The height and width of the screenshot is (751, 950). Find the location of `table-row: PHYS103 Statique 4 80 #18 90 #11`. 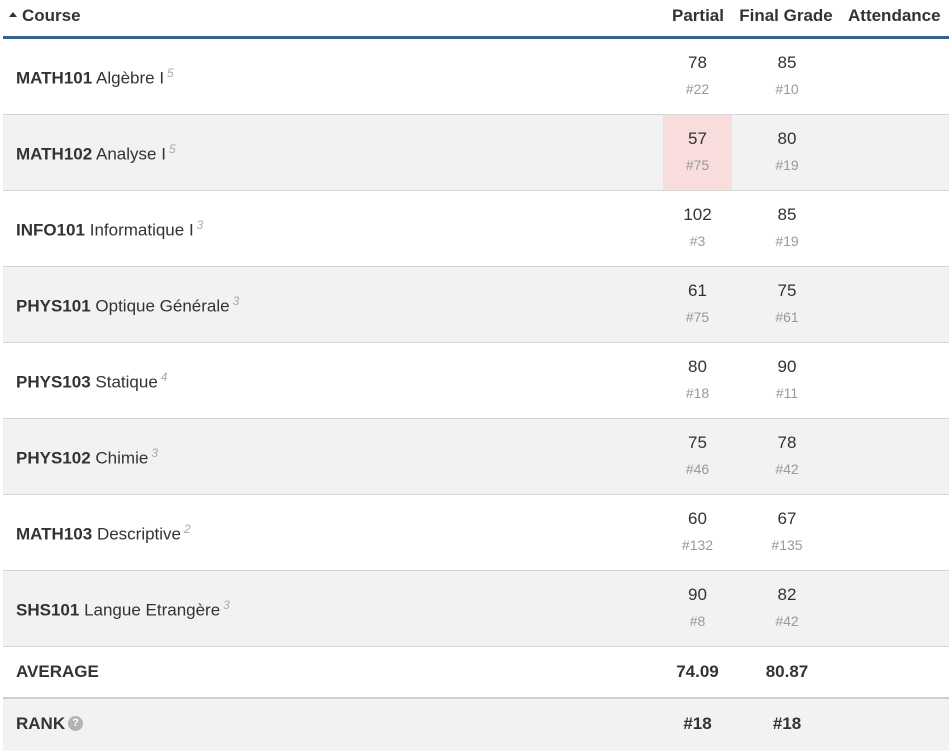

table-row: PHYS103 Statique 4 80 #18 90 #11 is located at coordinates (476, 381).